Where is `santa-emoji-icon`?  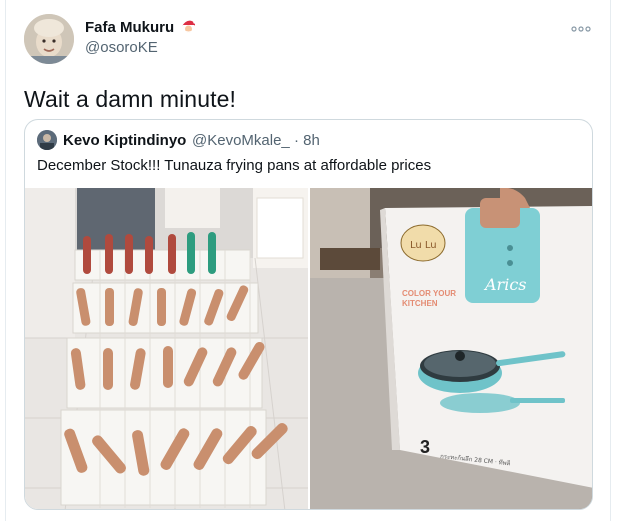
santa-emoji-icon is located at coordinates (189, 27).